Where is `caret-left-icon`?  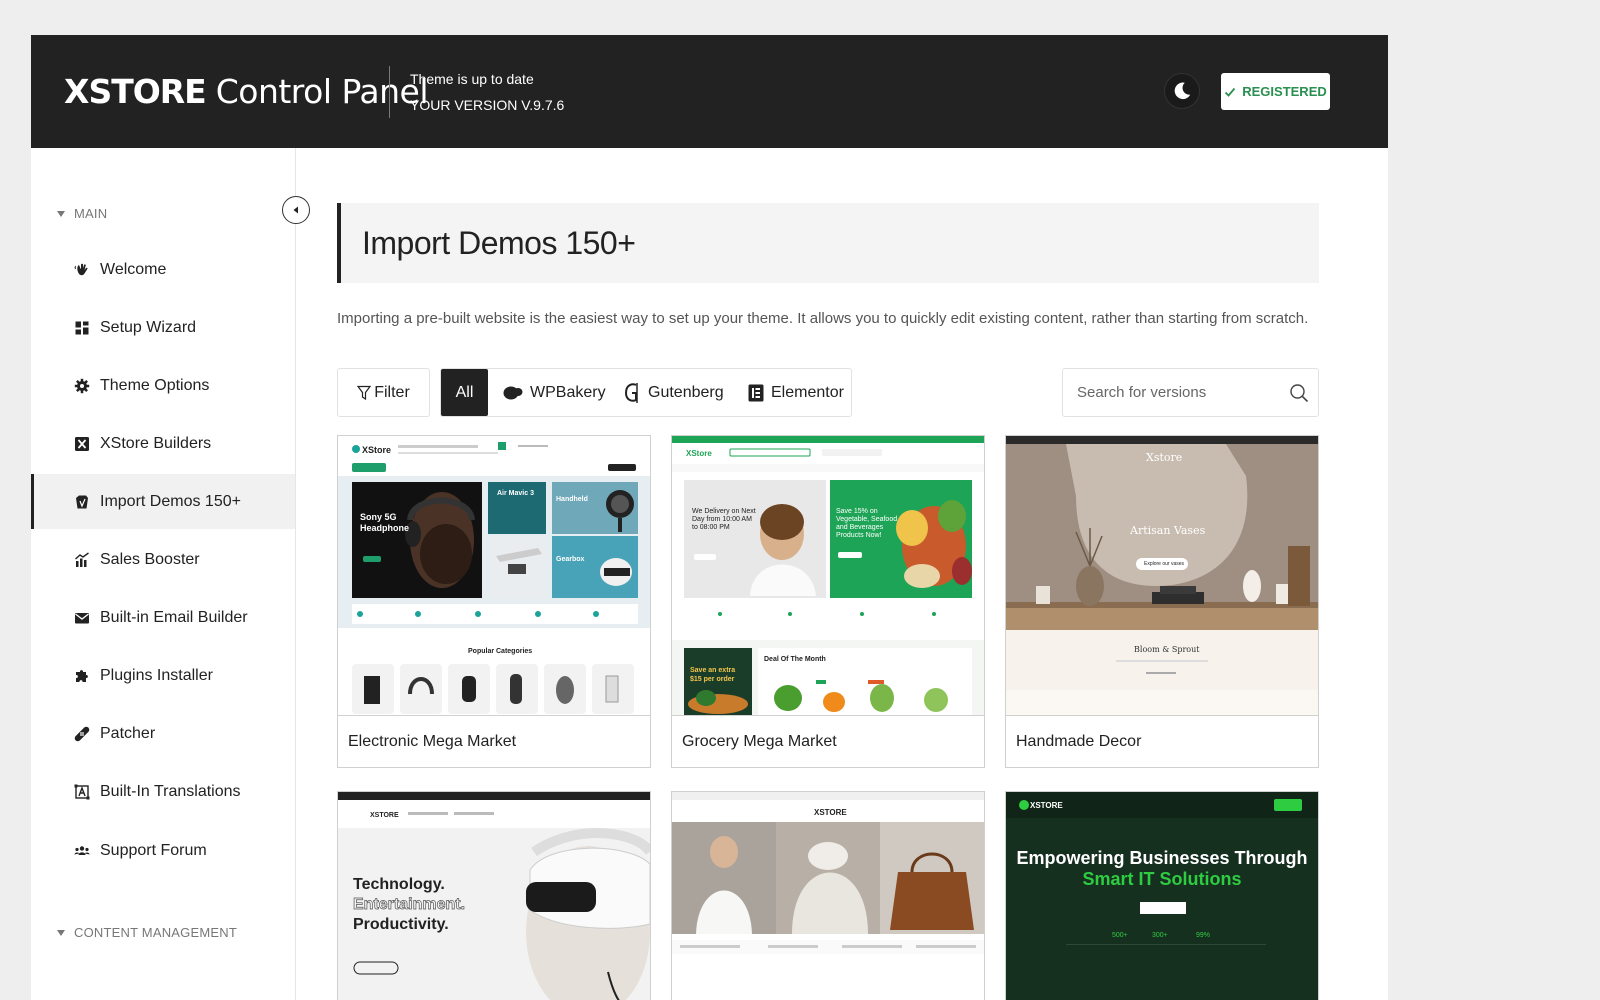
caret-left-icon is located at coordinates (295, 210).